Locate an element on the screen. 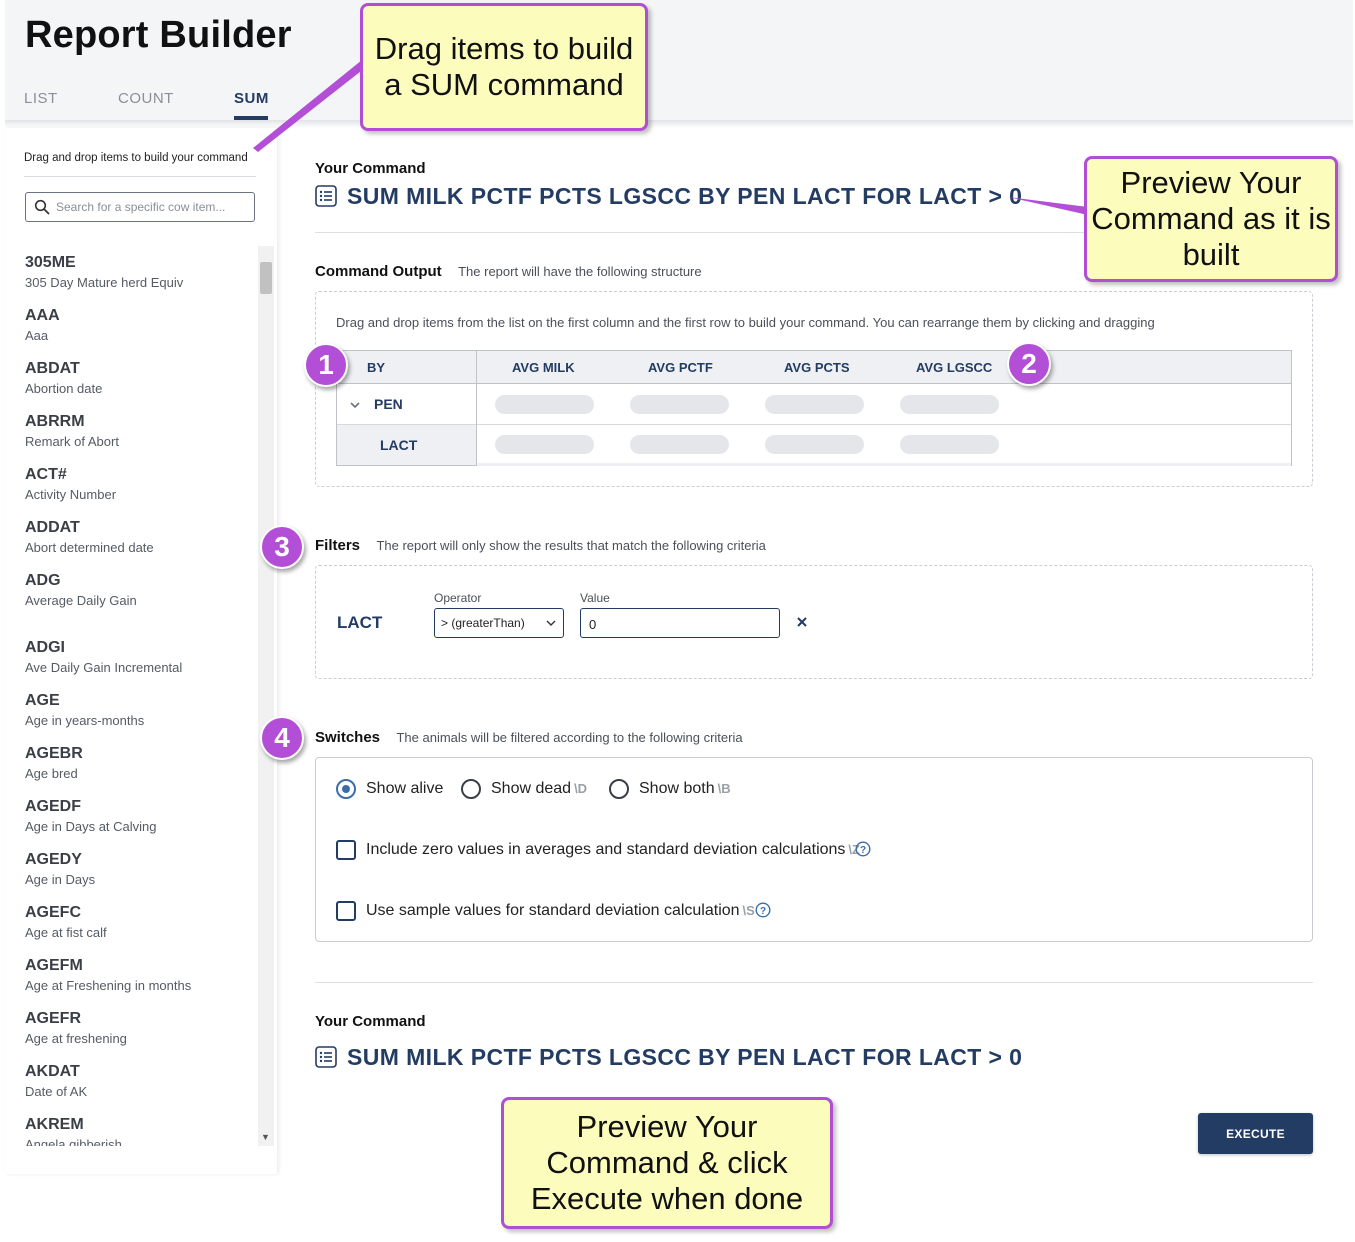  callout-text: Drag items to build a SUM command is located at coordinates (504, 66).